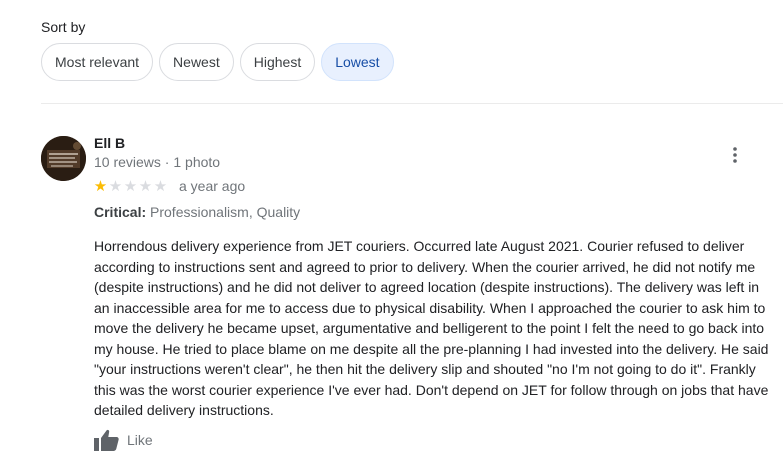 The height and width of the screenshot is (462, 783). What do you see at coordinates (63, 27) in the screenshot?
I see `sort-by-label: Sort by` at bounding box center [63, 27].